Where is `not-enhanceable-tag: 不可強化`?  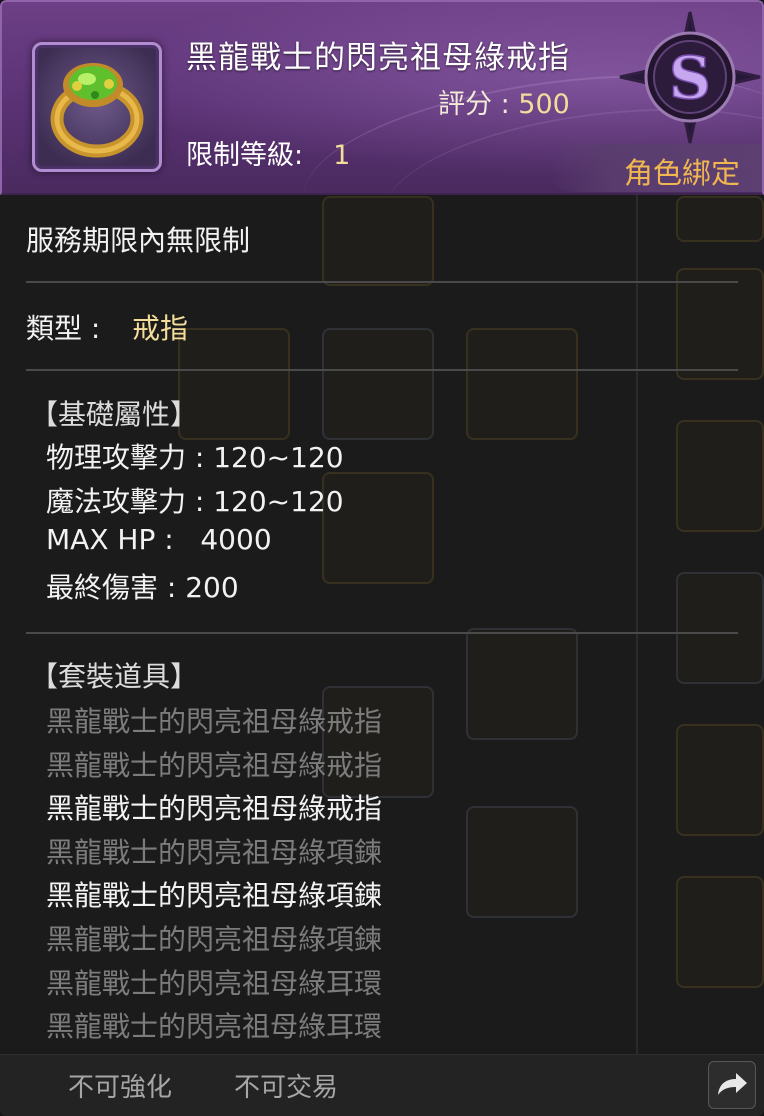 not-enhanceable-tag: 不可強化 is located at coordinates (120, 1088).